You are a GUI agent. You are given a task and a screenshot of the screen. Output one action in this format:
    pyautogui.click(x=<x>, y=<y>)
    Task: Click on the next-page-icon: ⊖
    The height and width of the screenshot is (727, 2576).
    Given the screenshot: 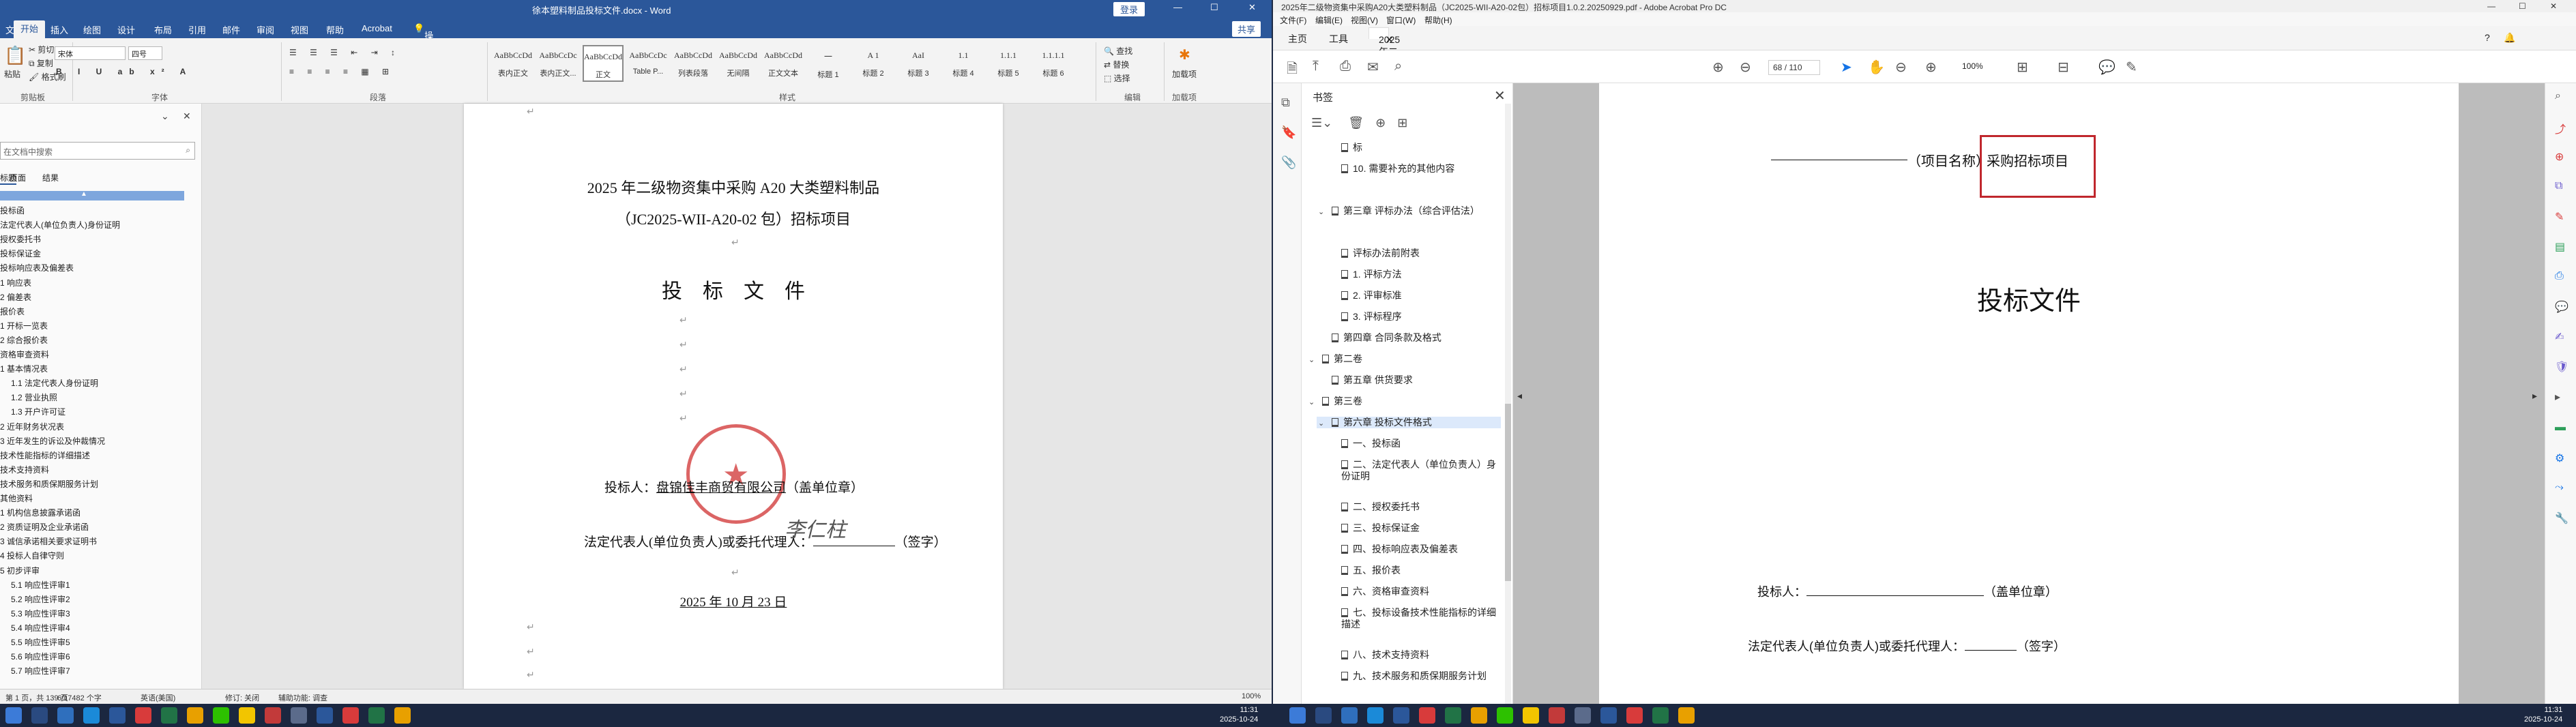 What is the action you would take?
    pyautogui.click(x=1745, y=67)
    